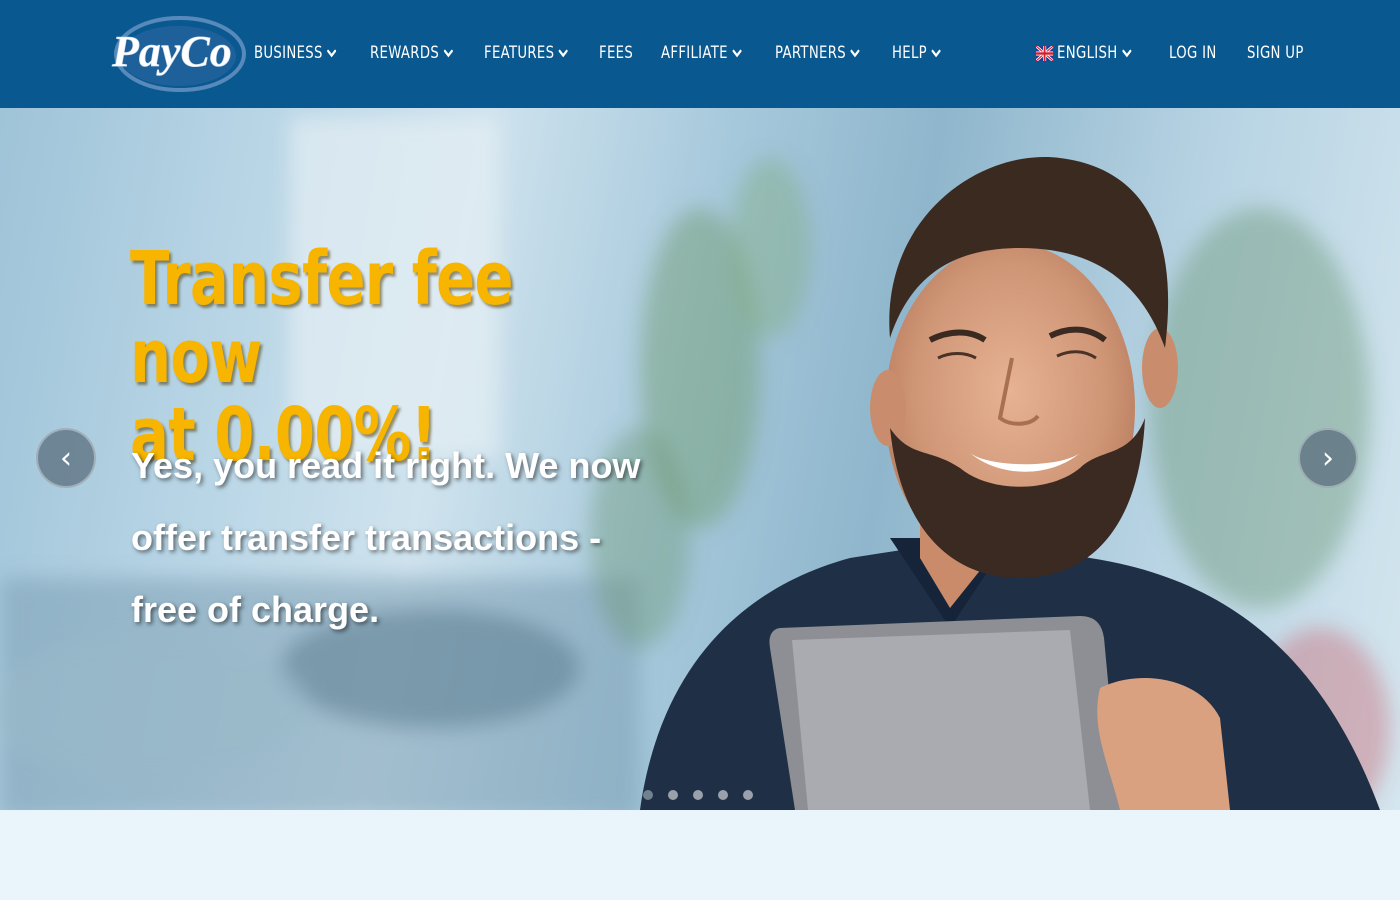 This screenshot has width=1400, height=900. I want to click on signup-label: SIGN UP, so click(1275, 53).